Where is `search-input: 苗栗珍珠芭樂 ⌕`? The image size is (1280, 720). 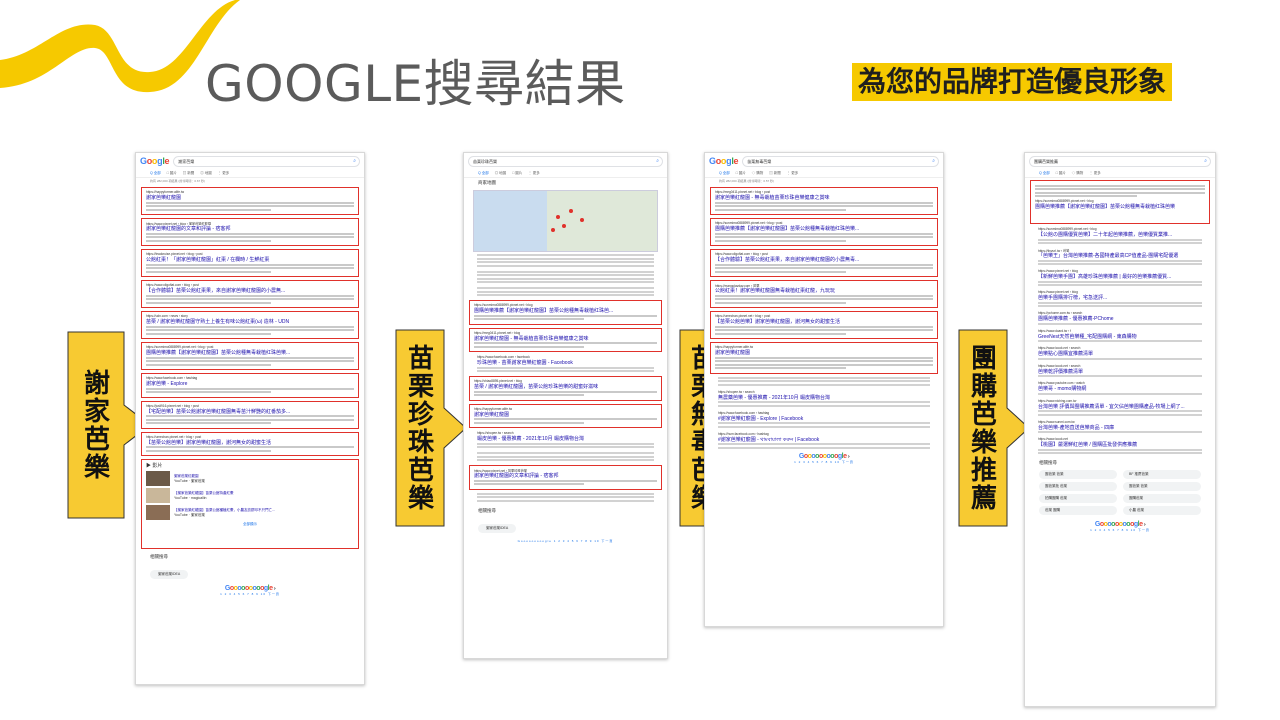
search-input: 苗栗珍珠芭樂 ⌕ is located at coordinates (565, 161).